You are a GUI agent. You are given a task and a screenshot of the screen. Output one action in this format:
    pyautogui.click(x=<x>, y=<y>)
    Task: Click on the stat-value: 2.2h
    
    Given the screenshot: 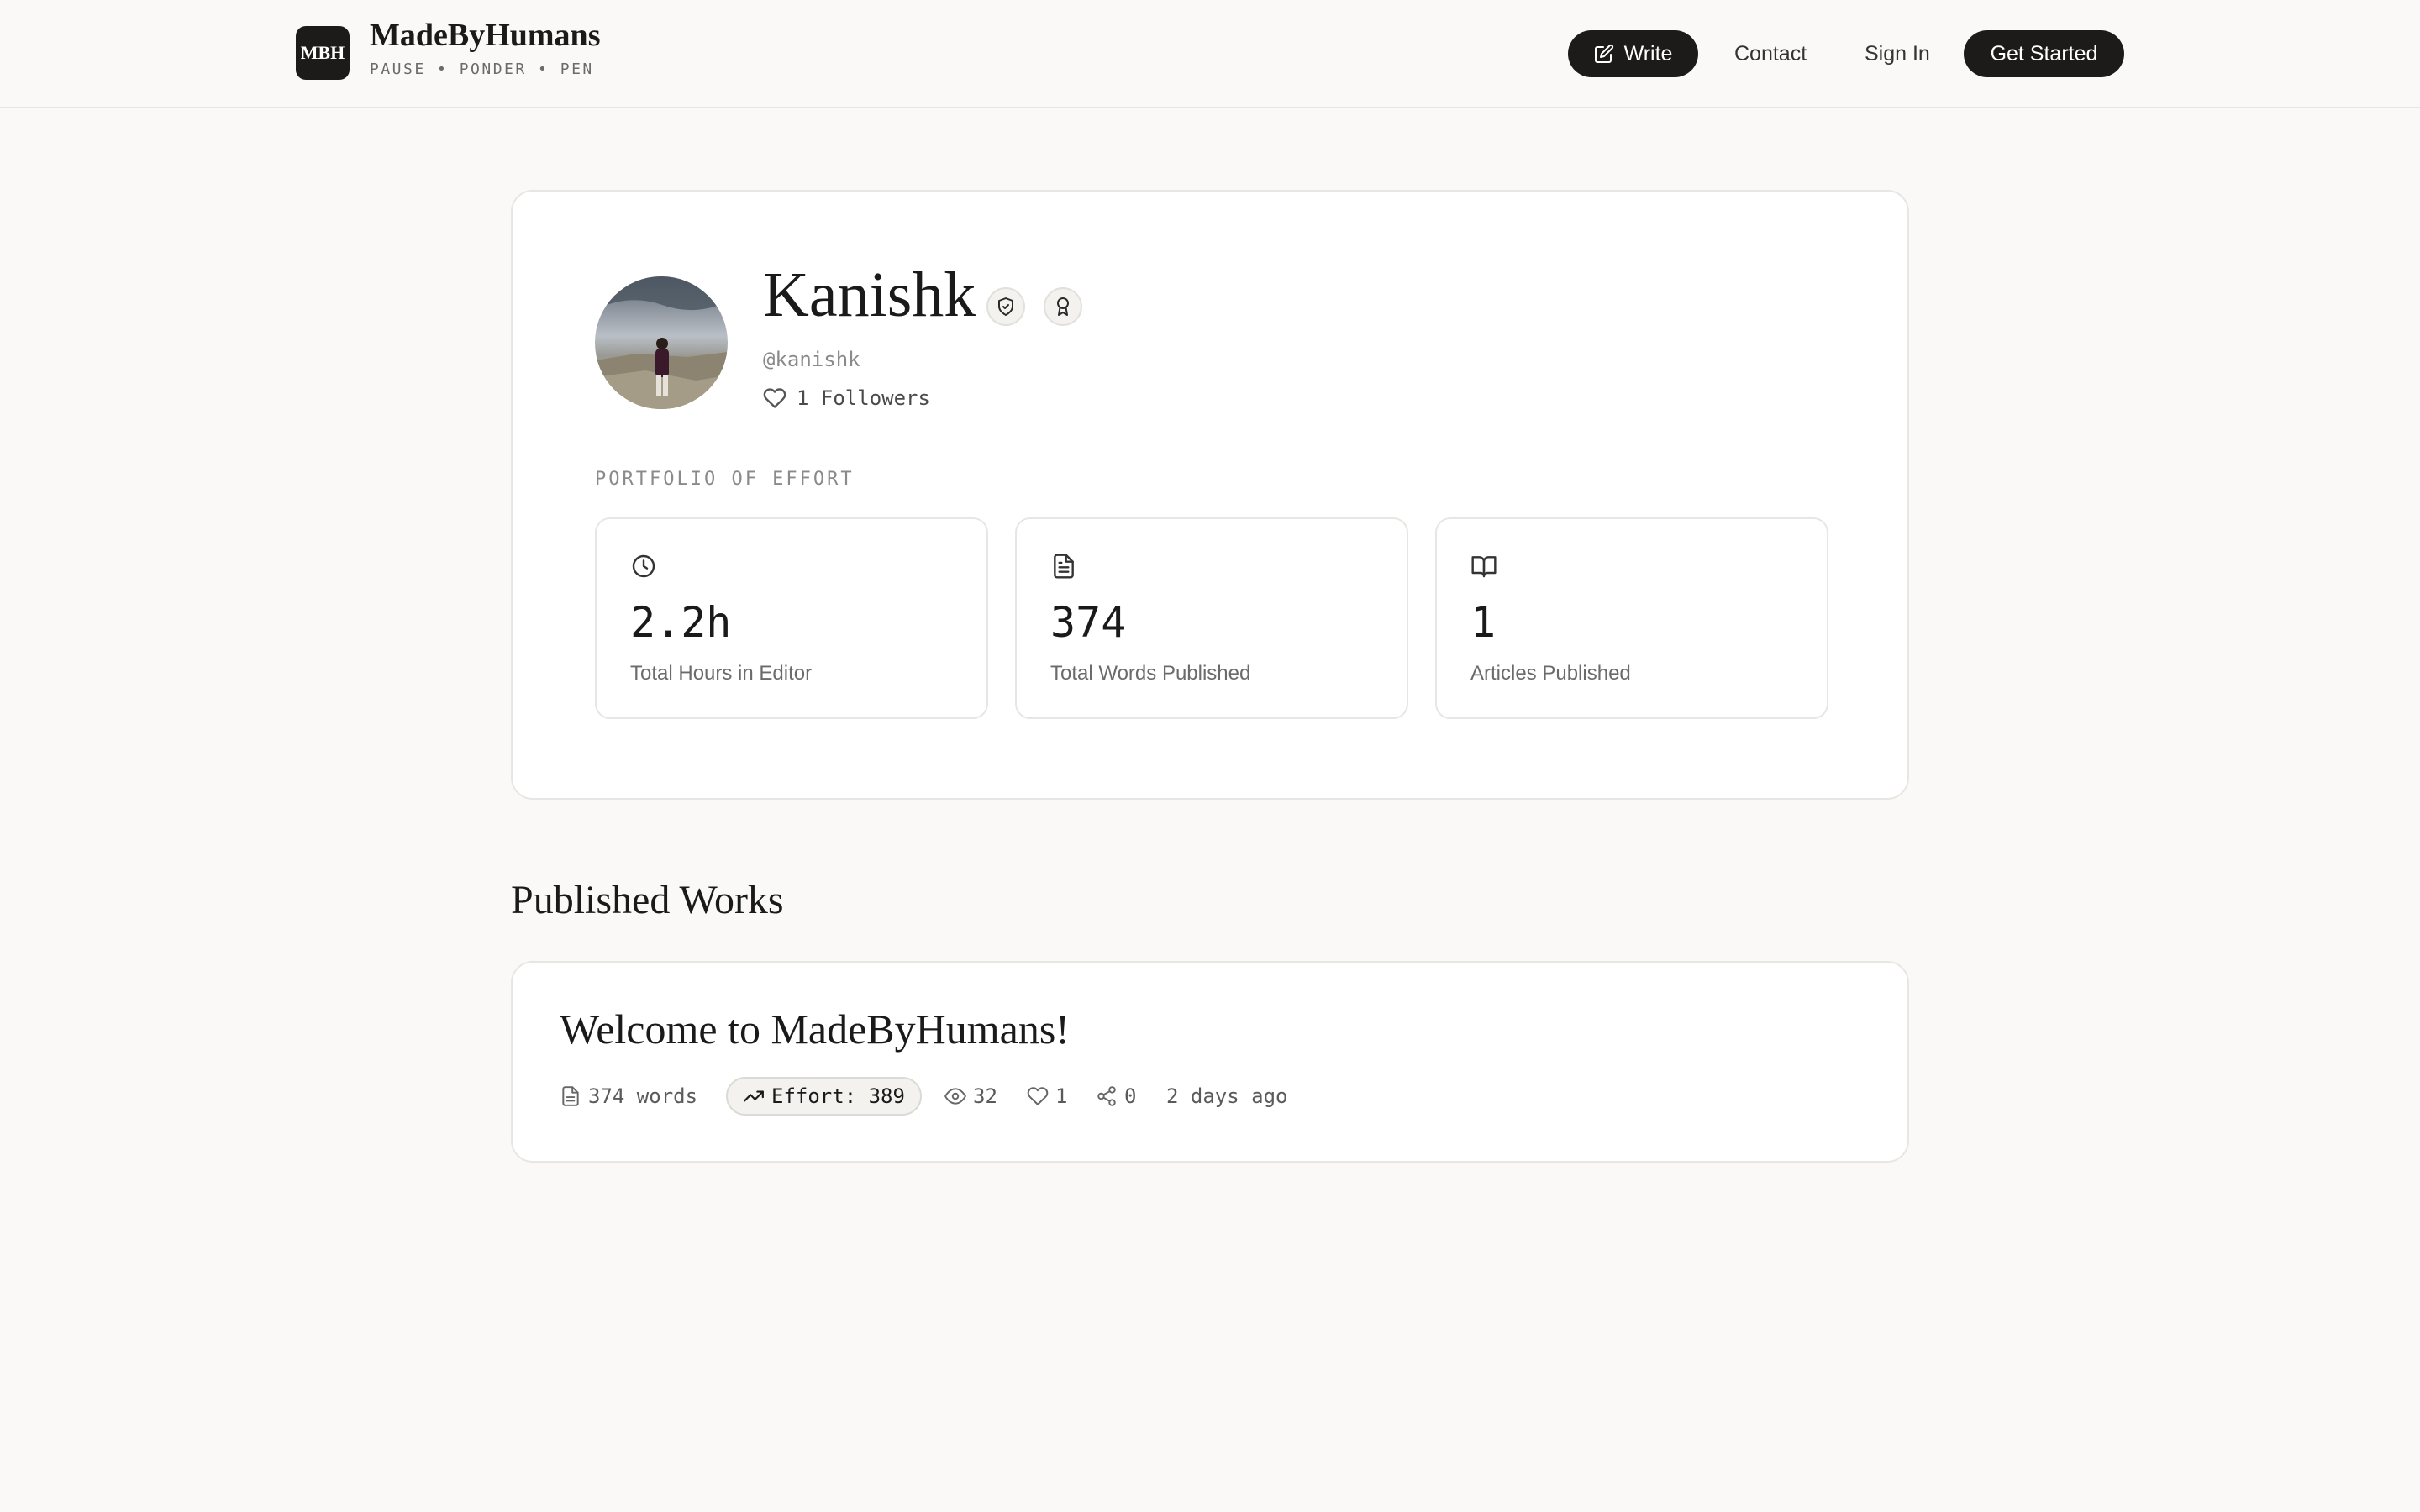 What is the action you would take?
    pyautogui.click(x=681, y=622)
    